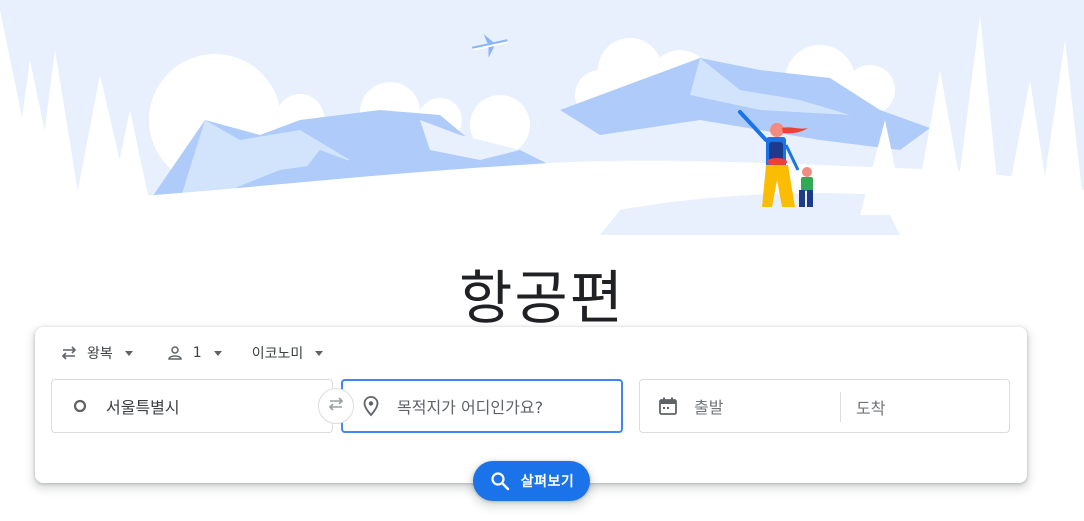  I want to click on location-pin-icon, so click(371, 406).